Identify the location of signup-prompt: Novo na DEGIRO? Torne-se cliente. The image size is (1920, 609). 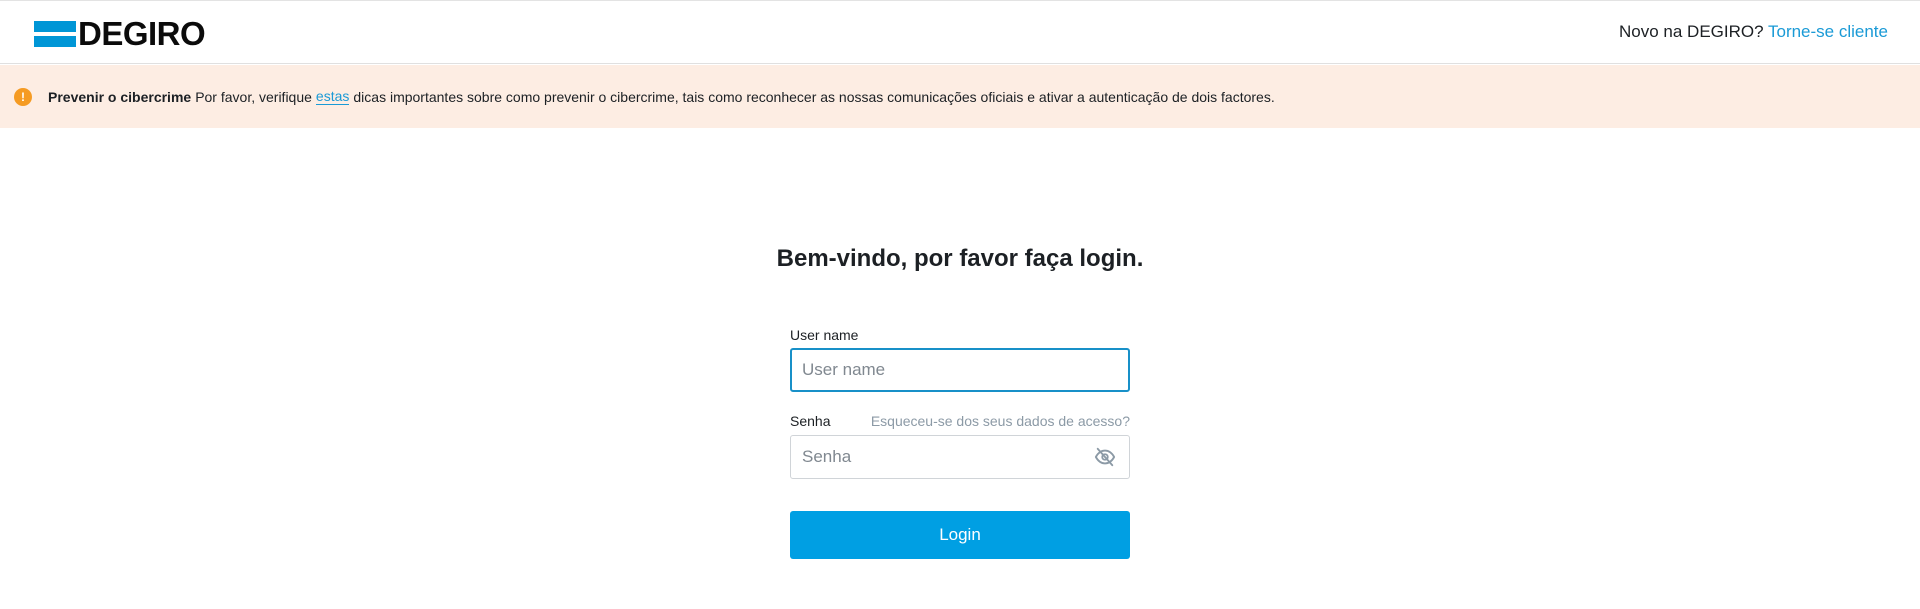
(1753, 32).